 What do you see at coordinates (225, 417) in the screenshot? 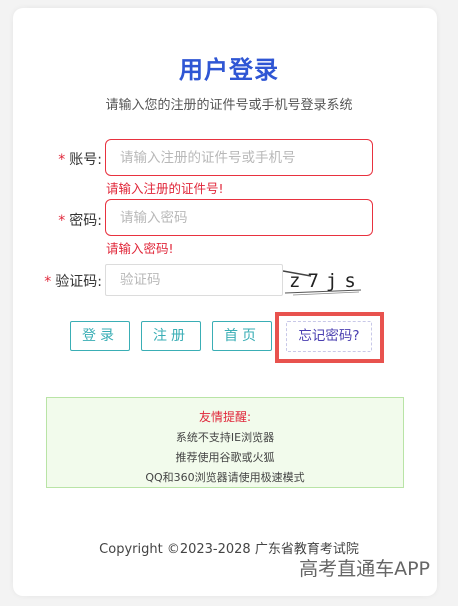
I see `notice-title: 友情提醒:` at bounding box center [225, 417].